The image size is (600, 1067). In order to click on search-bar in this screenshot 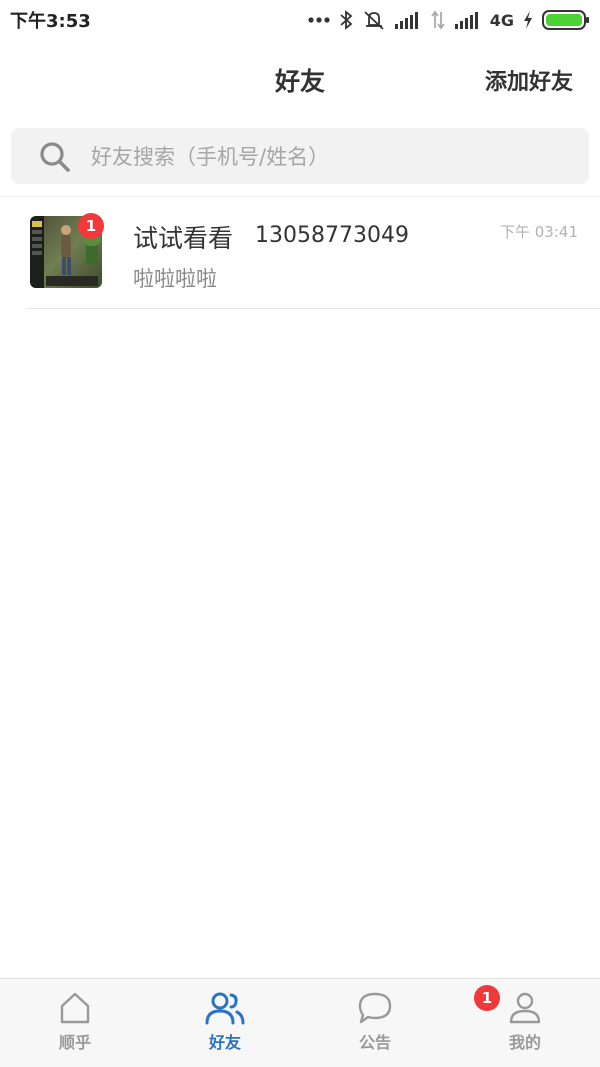, I will do `click(300, 157)`.